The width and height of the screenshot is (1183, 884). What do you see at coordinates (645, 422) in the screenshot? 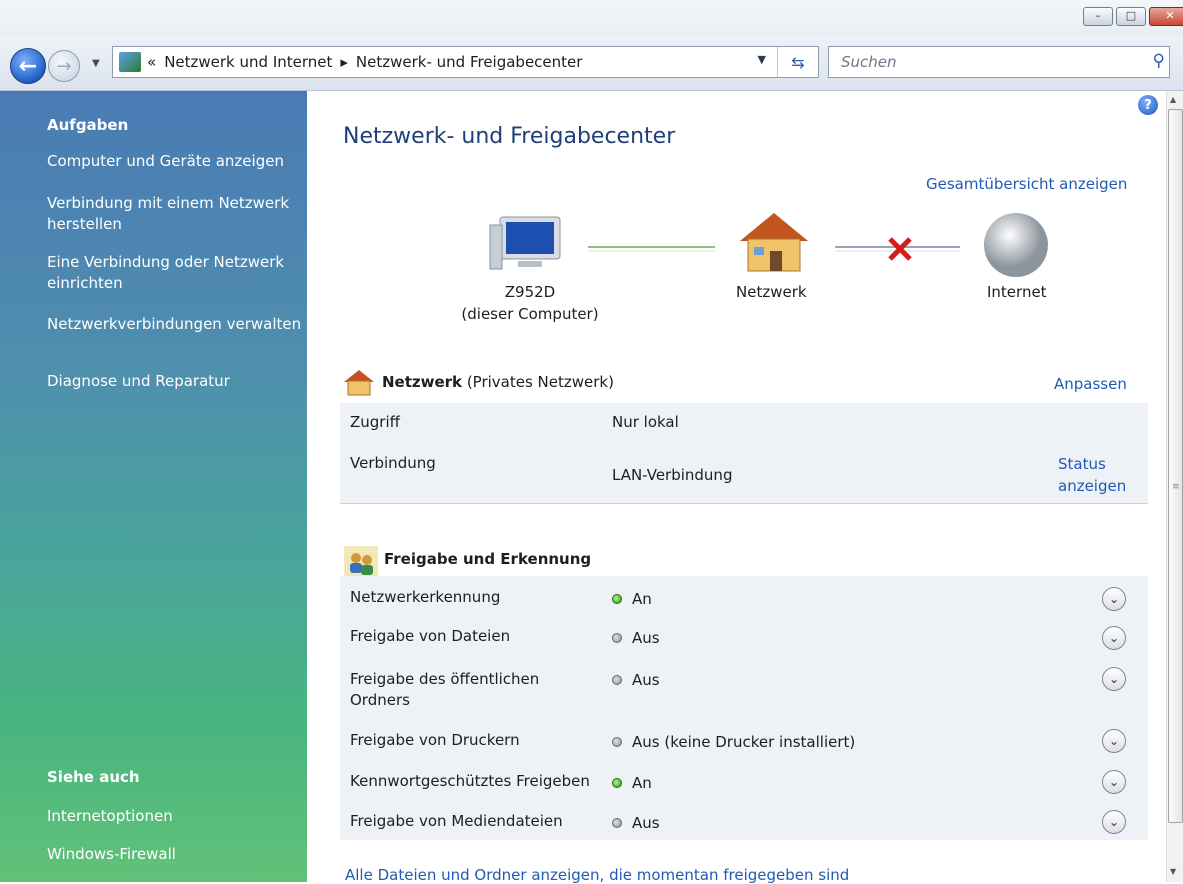
I see `access-value: Nur lokal` at bounding box center [645, 422].